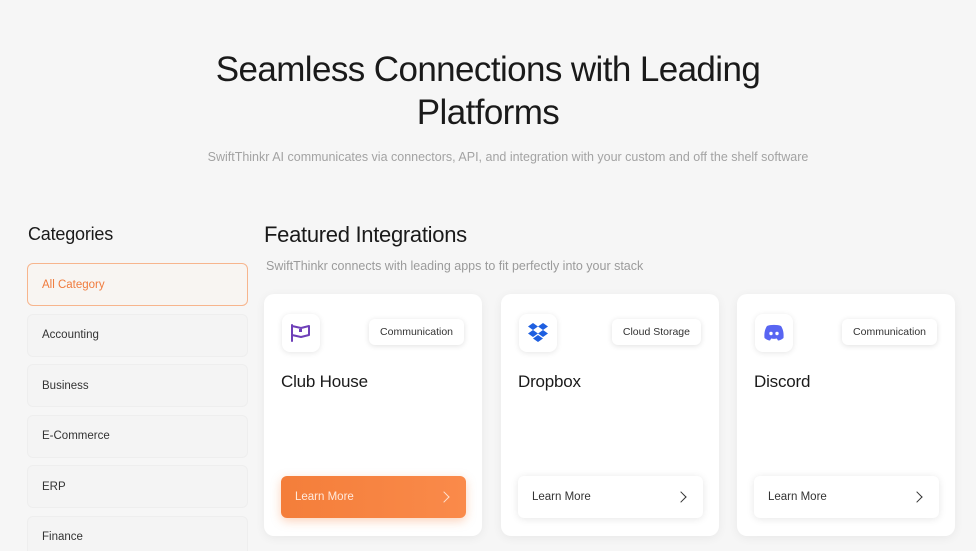  I want to click on dropbox-icon, so click(538, 333).